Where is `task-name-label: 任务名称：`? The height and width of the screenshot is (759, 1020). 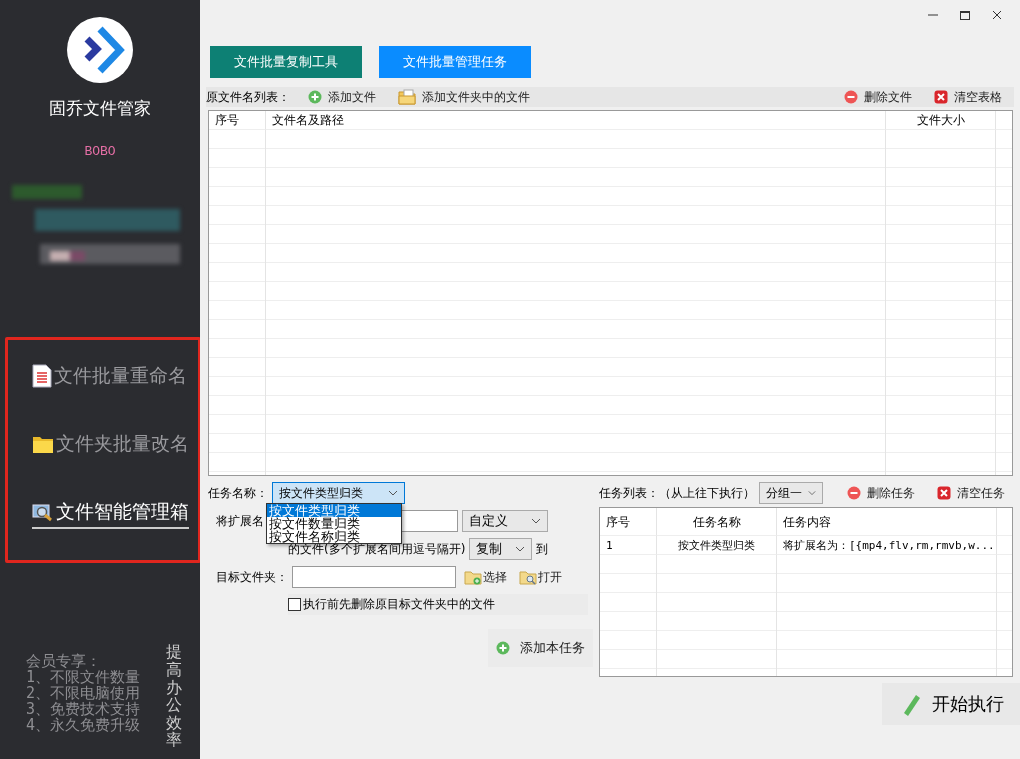 task-name-label: 任务名称： is located at coordinates (238, 493).